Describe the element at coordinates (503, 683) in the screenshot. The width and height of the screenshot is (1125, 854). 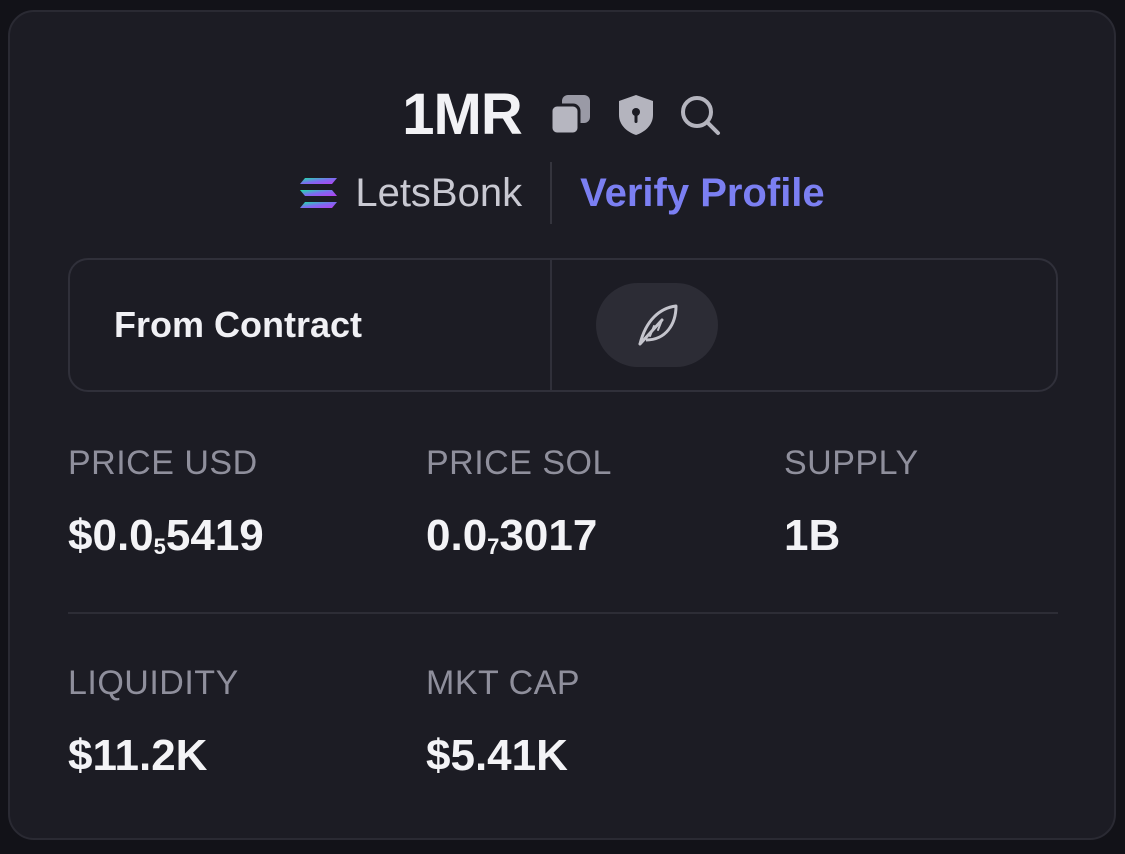
I see `stat-label: MKT CAP` at that location.